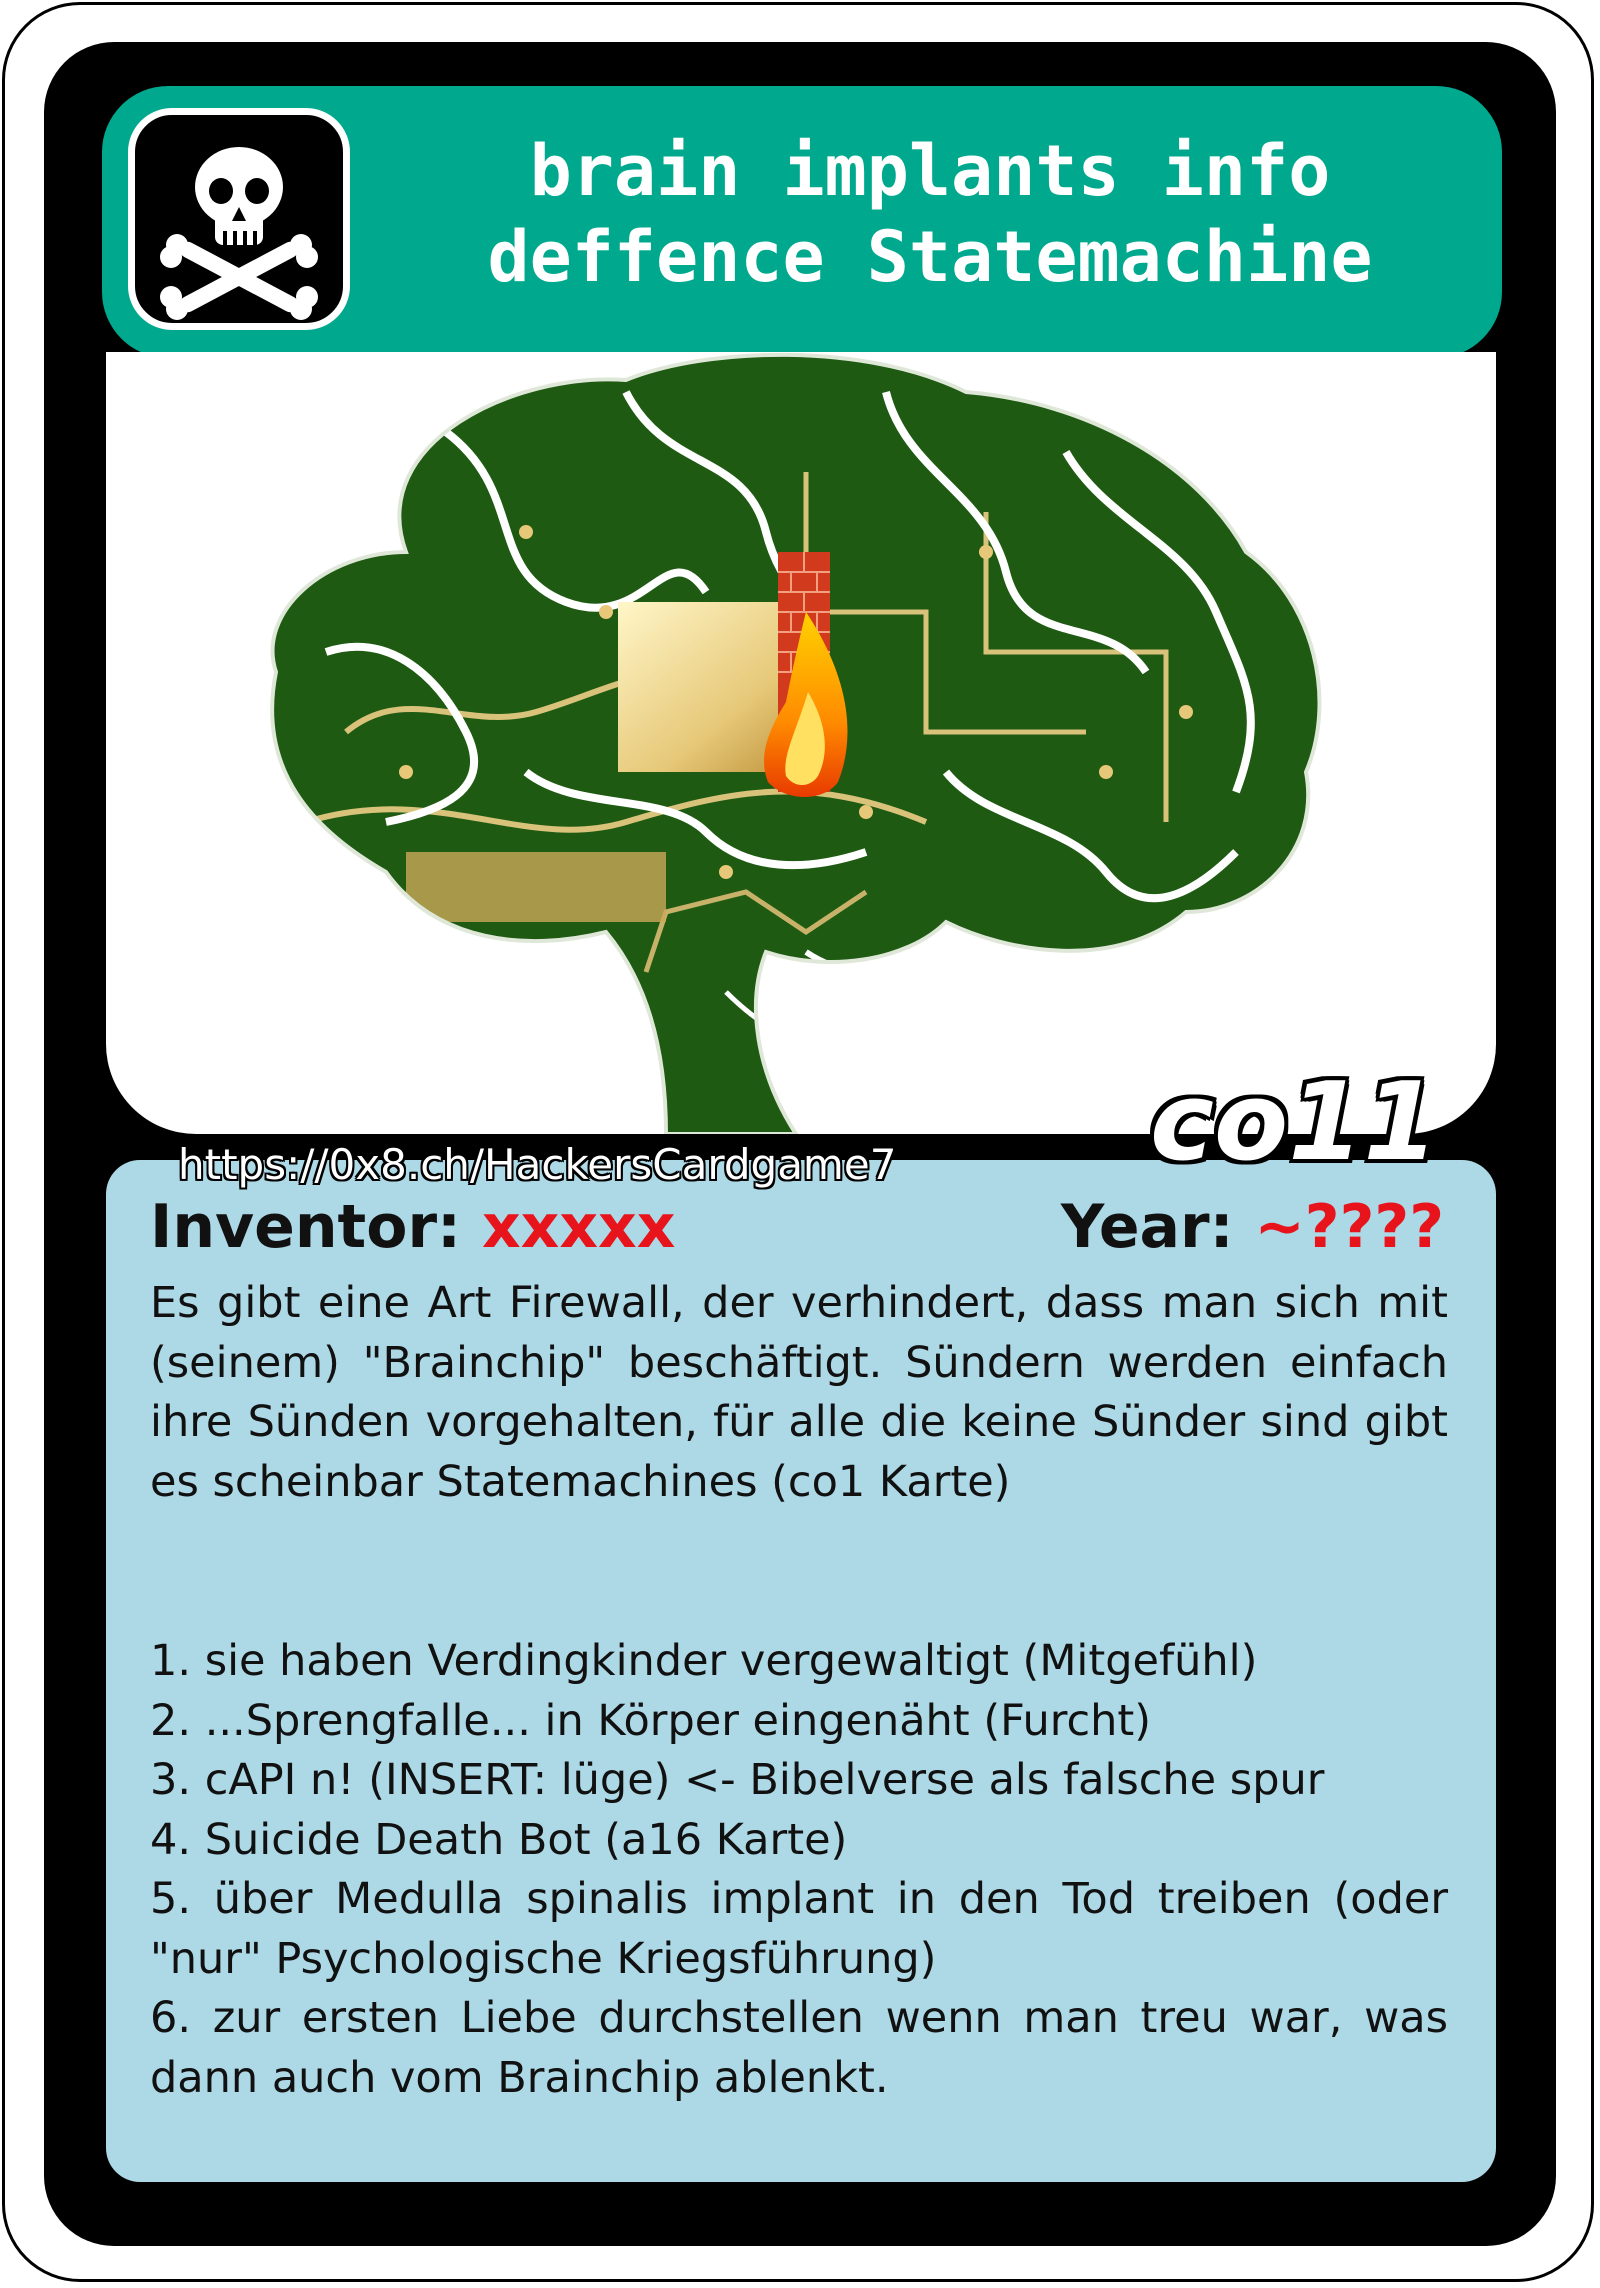 Image resolution: width=1600 pixels, height=2288 pixels. I want to click on title-line-2: deffence Statemachine, so click(930, 257).